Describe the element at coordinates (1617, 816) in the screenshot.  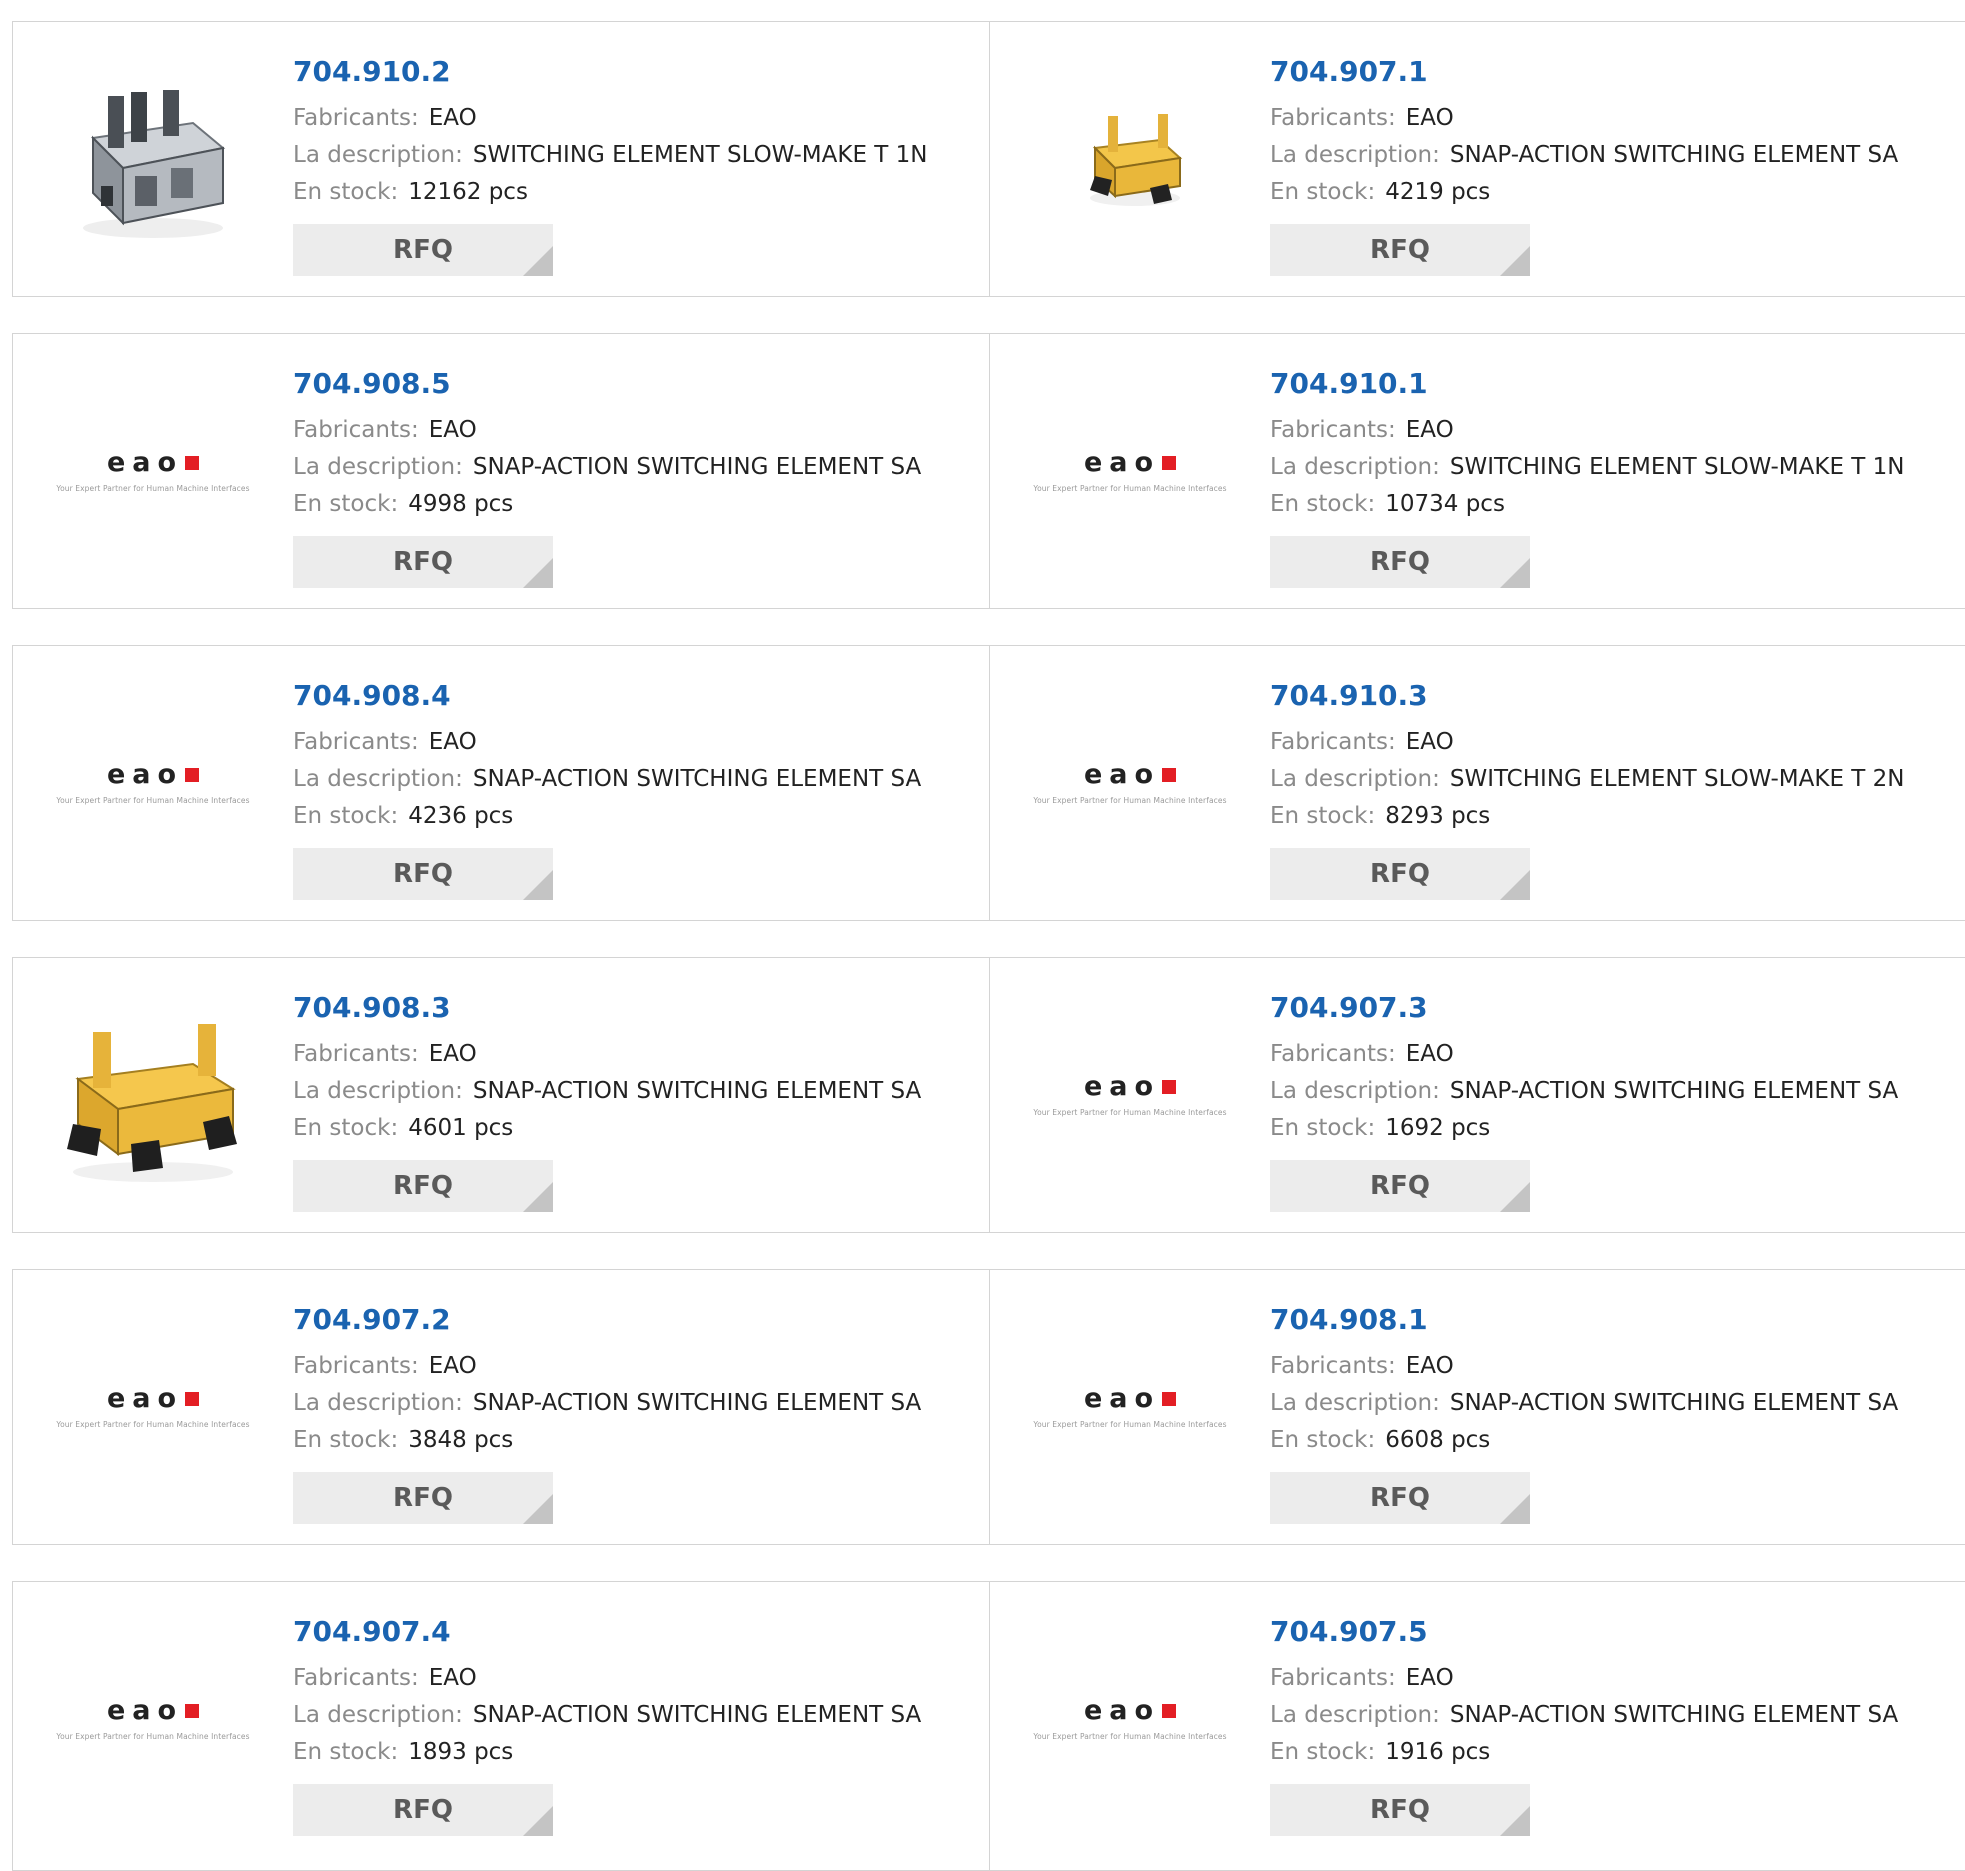
I see `stock-row: En stock: 8293 pcs` at that location.